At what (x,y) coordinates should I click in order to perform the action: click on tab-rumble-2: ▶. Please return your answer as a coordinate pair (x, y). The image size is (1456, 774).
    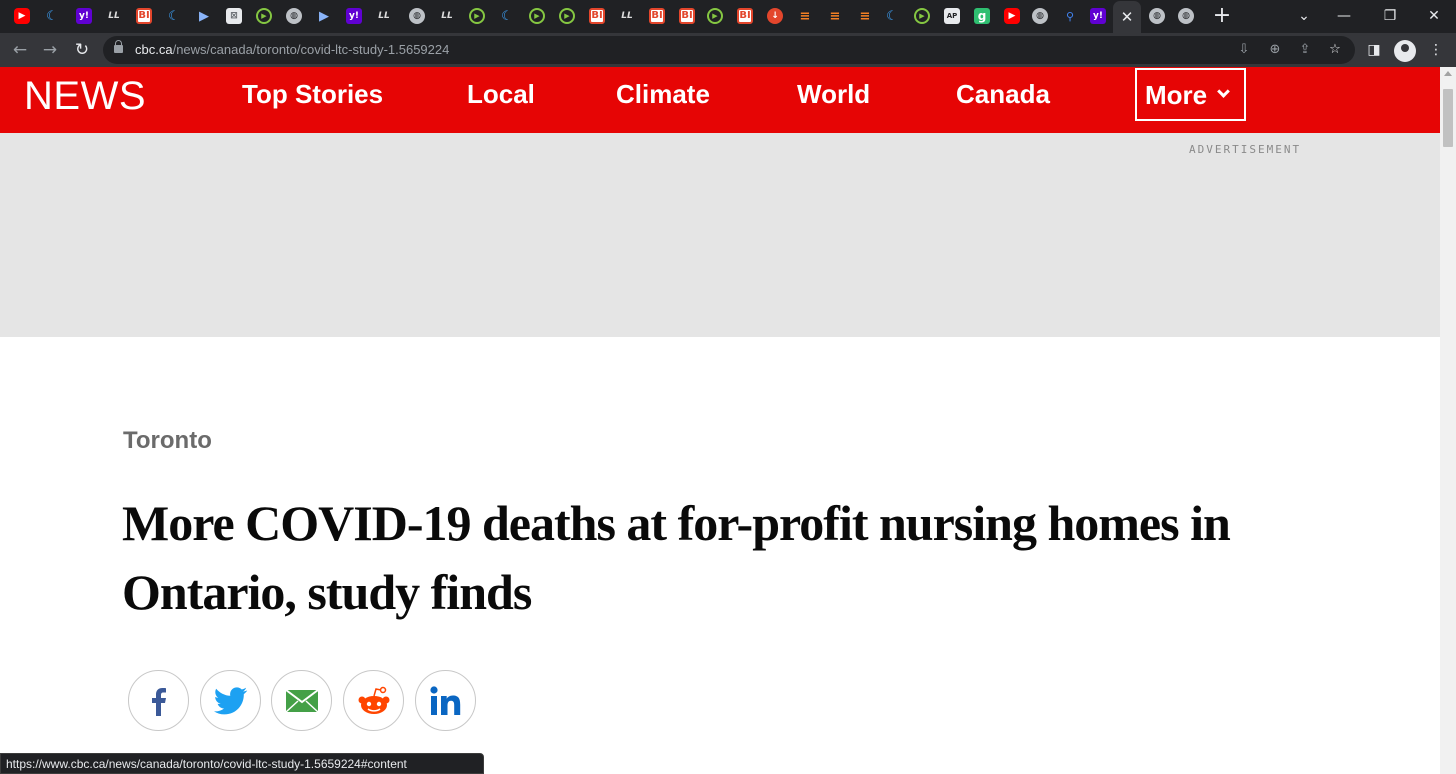
    Looking at the image, I should click on (477, 16).